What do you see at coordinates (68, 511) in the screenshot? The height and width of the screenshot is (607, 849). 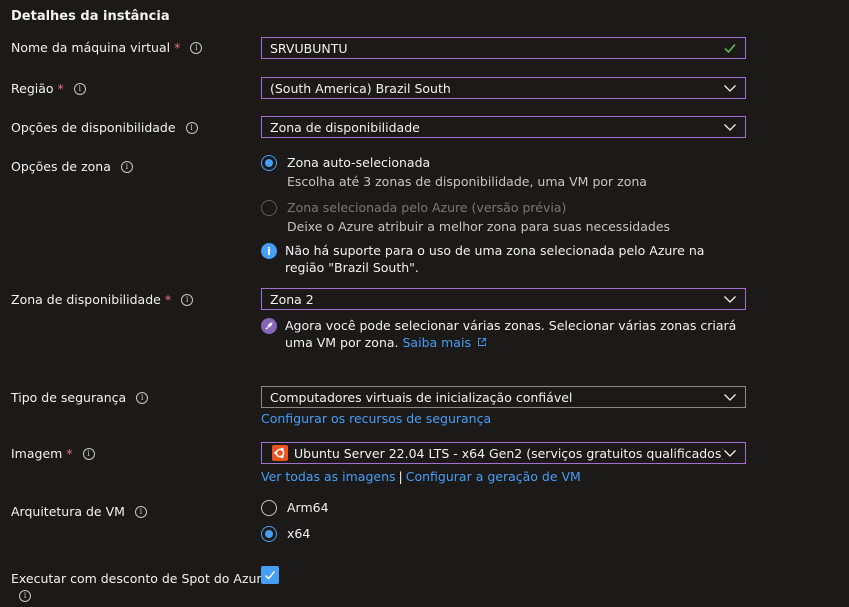 I see `vm-architecture-label-text: Arquitetura de VM` at bounding box center [68, 511].